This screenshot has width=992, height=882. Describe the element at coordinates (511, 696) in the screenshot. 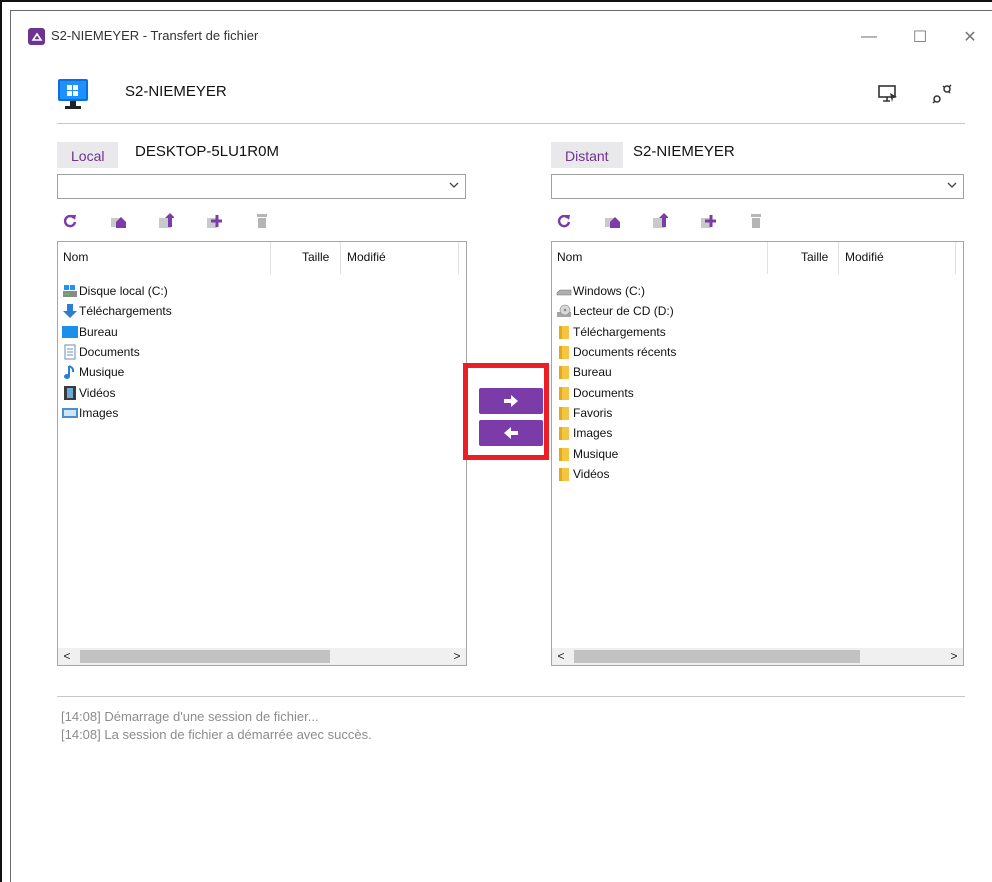

I see `log-divider` at that location.